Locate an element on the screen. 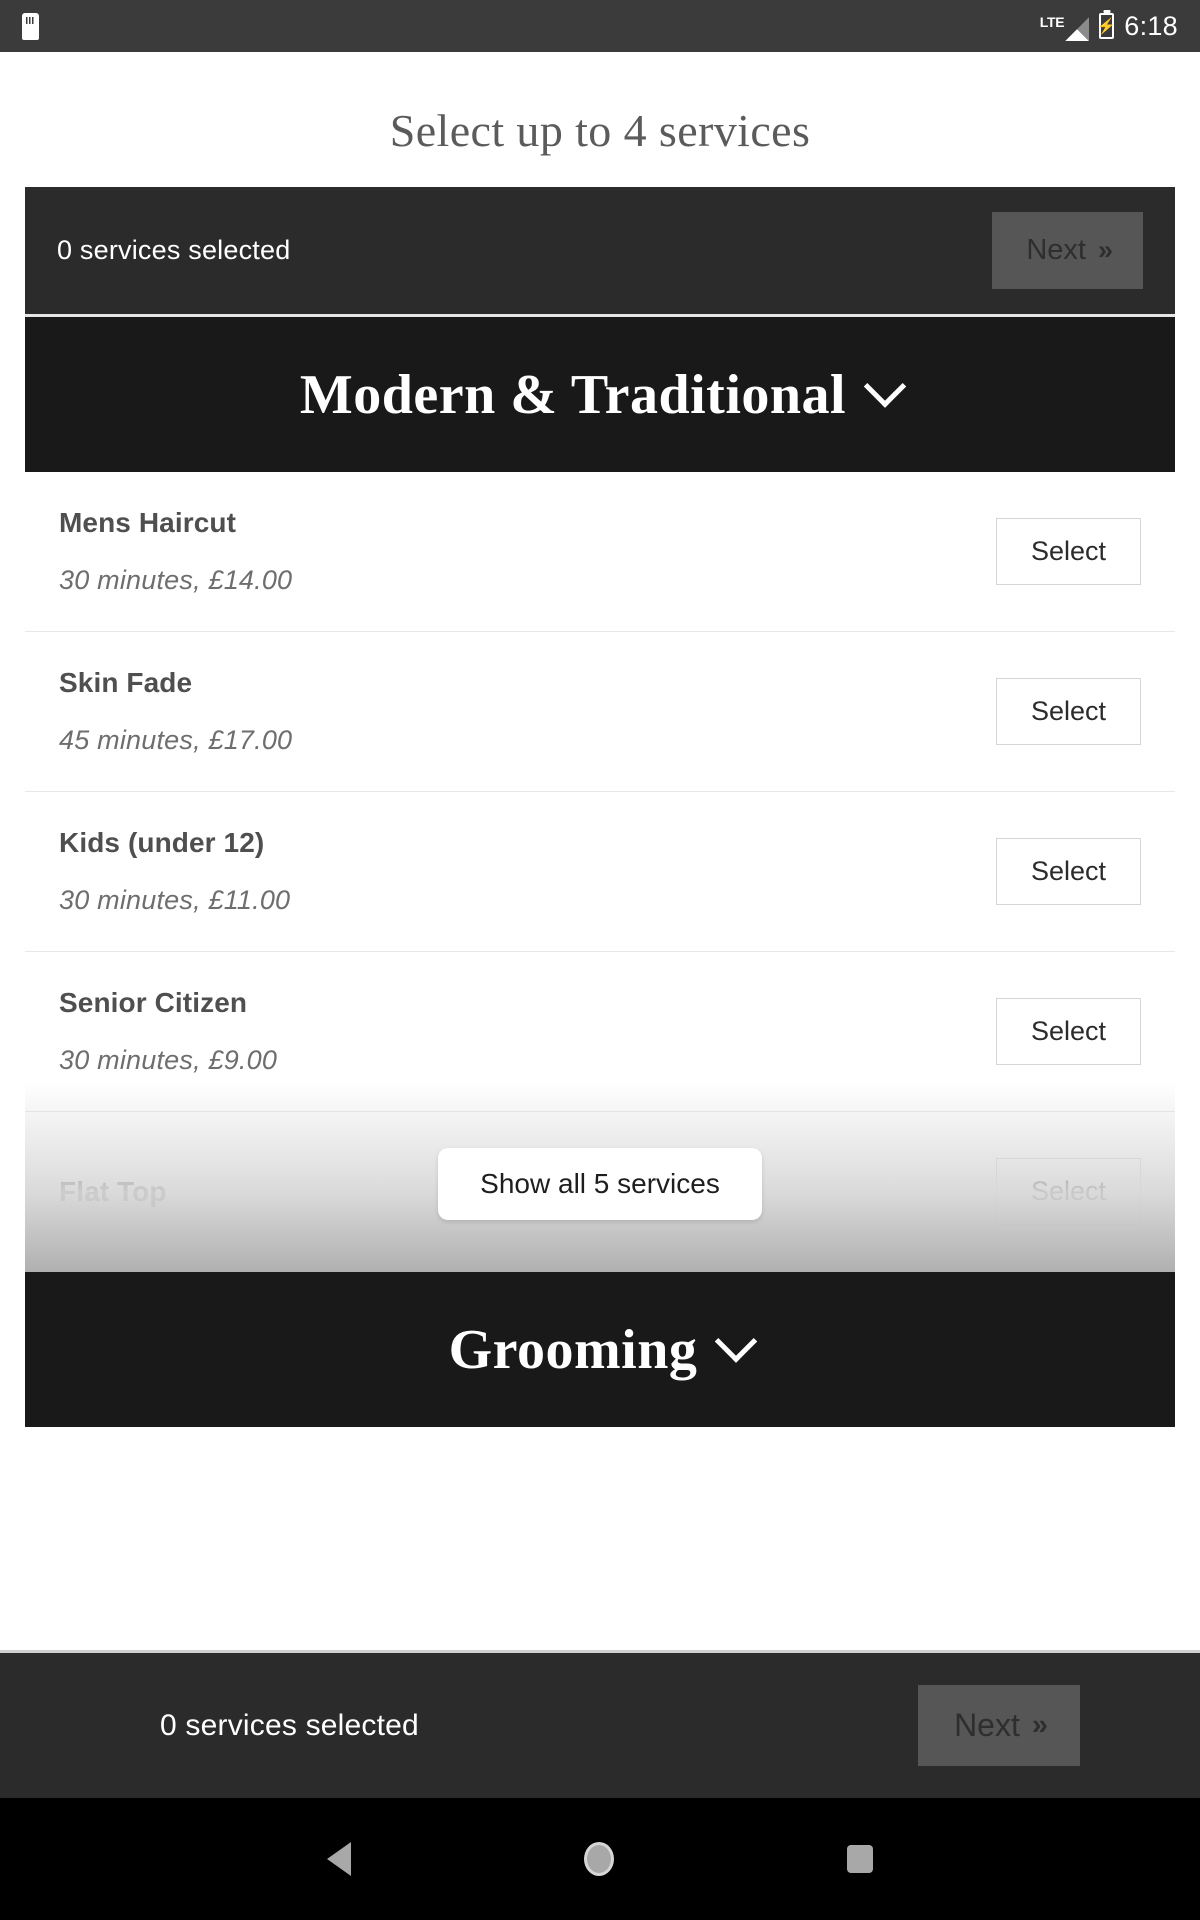 The image size is (1200, 1920). status-bar-left is located at coordinates (30, 26).